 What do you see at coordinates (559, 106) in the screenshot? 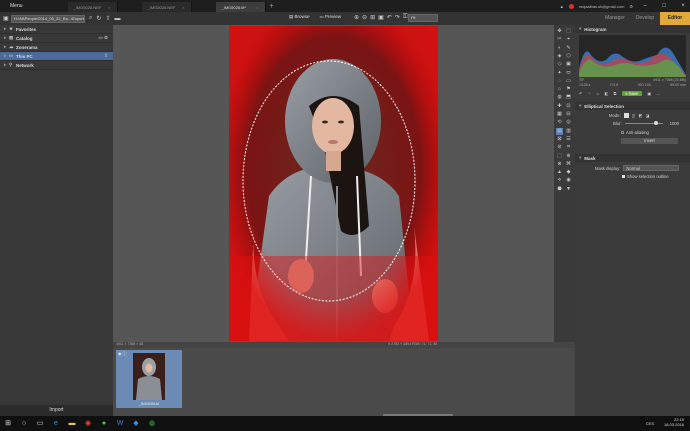
I see `tool-icon-18: ✚` at bounding box center [559, 106].